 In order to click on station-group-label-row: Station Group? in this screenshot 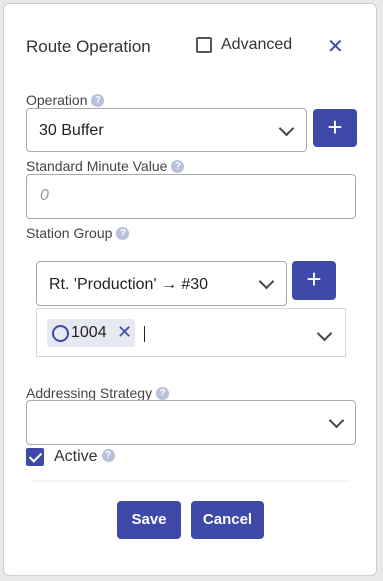, I will do `click(78, 233)`.